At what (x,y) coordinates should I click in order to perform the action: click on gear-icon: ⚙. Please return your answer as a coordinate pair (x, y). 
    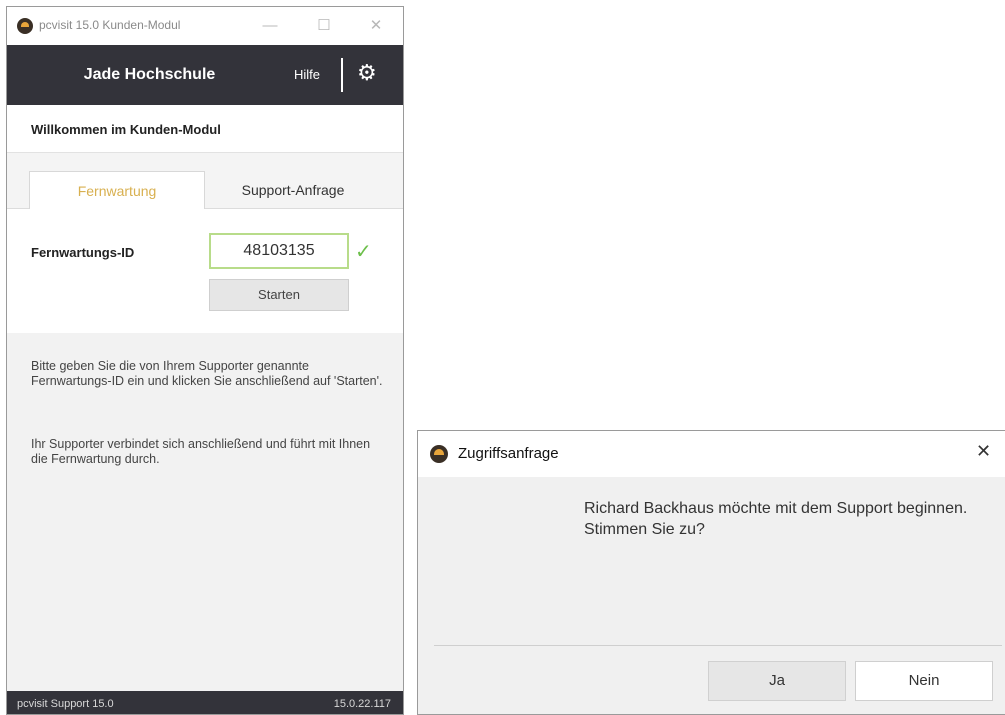
    Looking at the image, I should click on (367, 73).